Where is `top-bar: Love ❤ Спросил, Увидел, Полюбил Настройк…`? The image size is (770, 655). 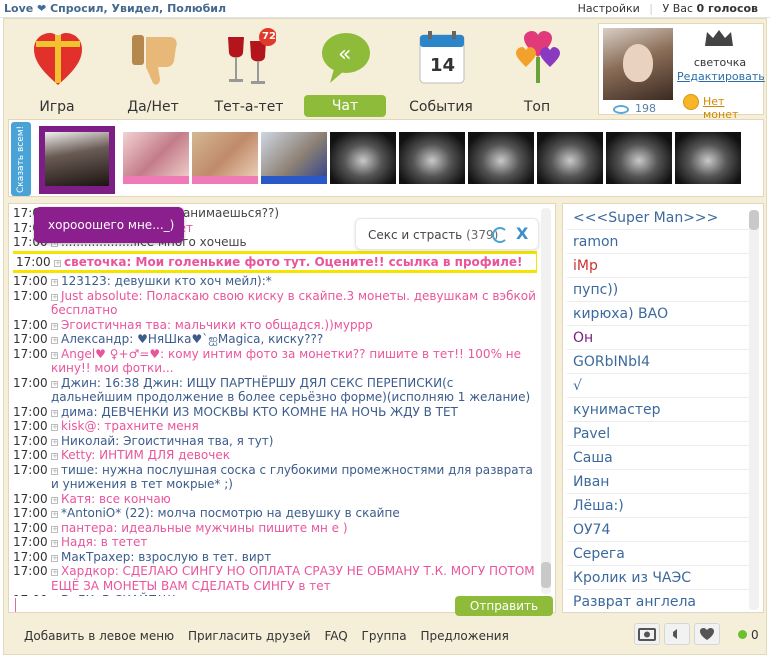
top-bar: Love ❤ Спросил, Увидел, Полюбил Настройк… is located at coordinates (385, 9).